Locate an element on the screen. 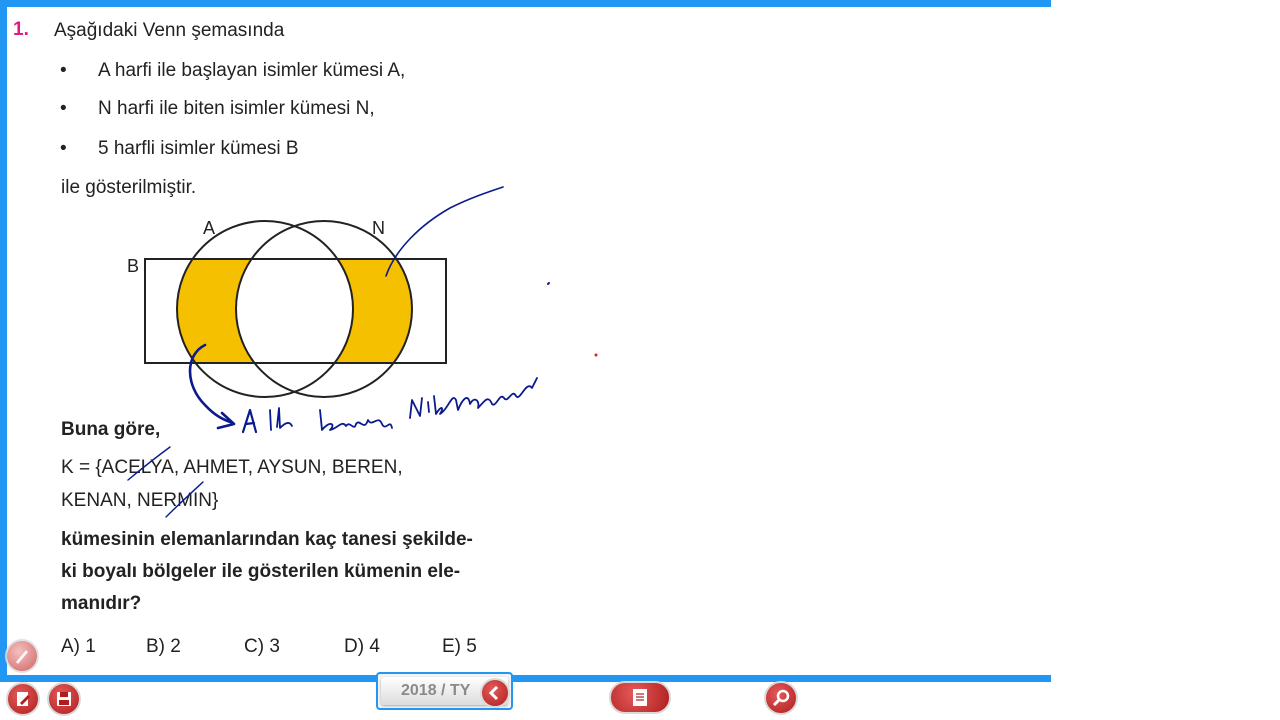 The width and height of the screenshot is (1280, 720). answer-option-d: D) 4 is located at coordinates (362, 647).